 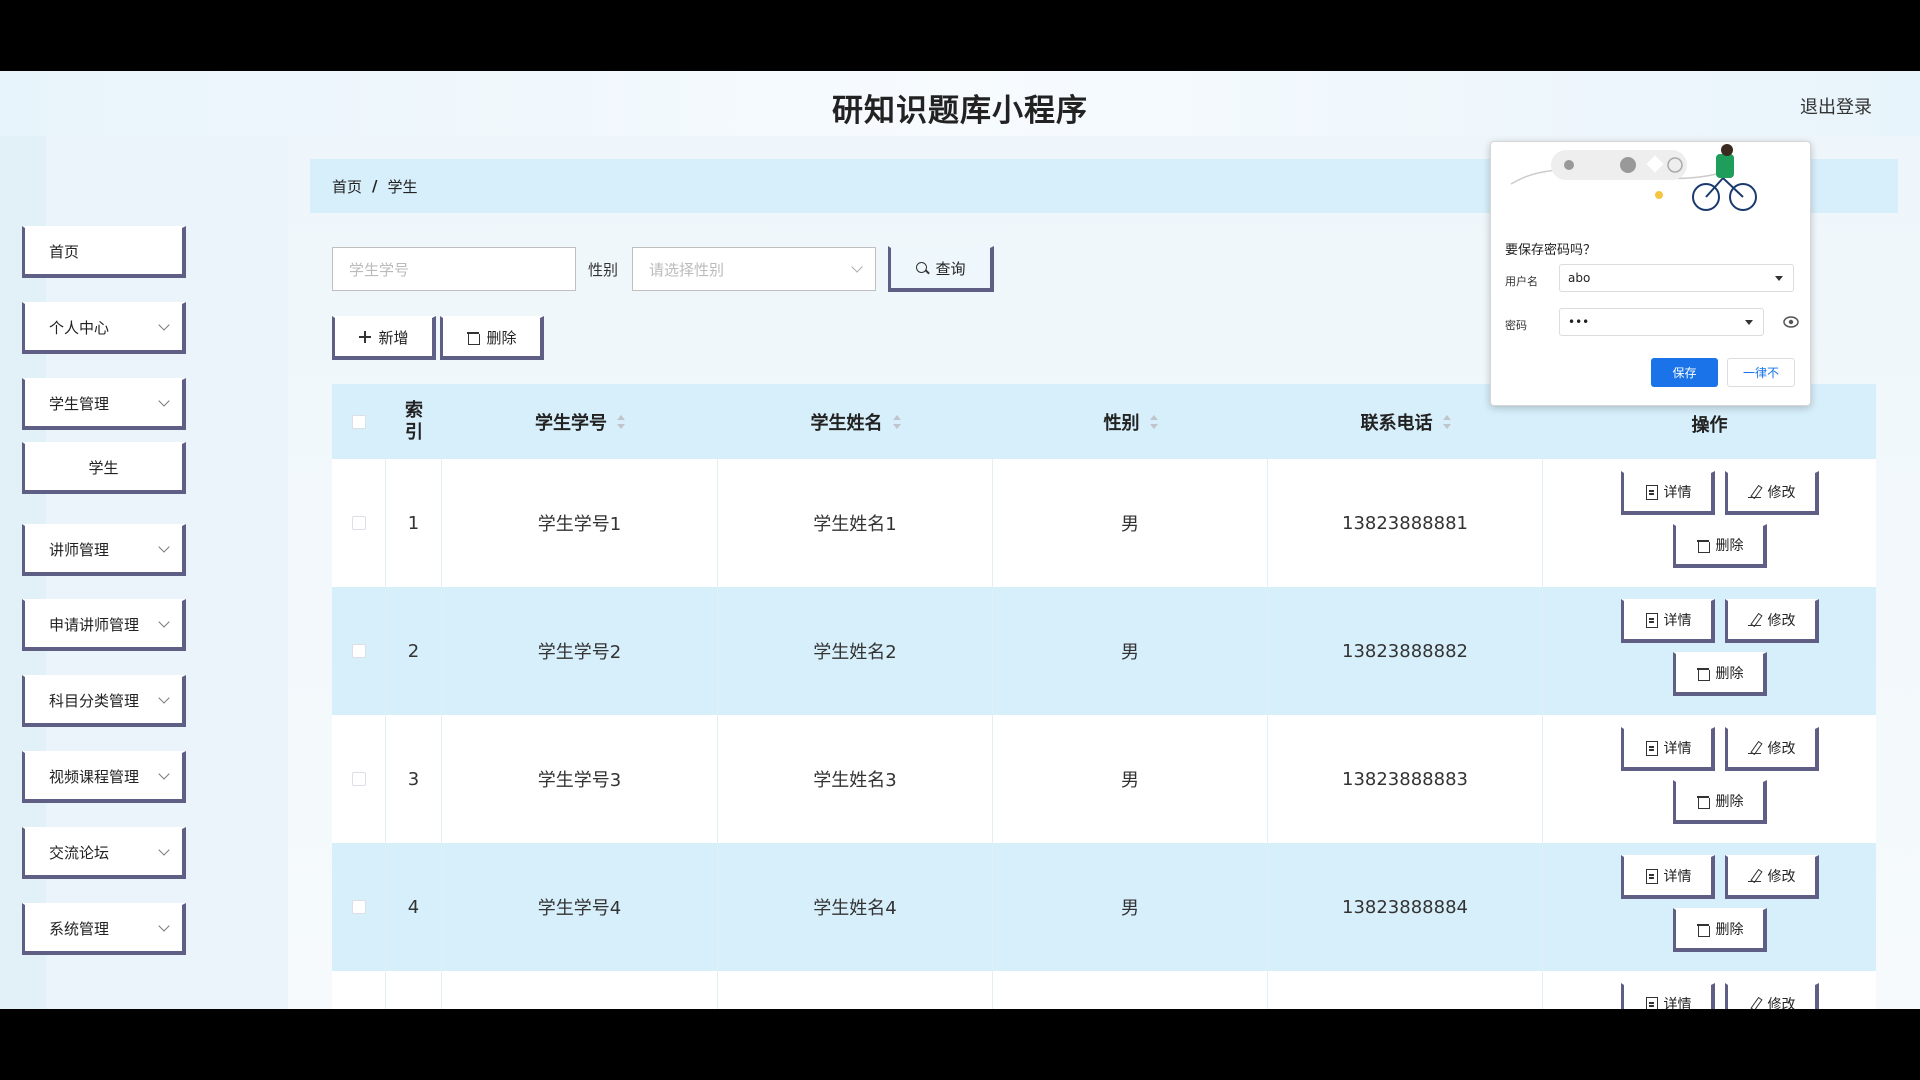 What do you see at coordinates (1761, 372) in the screenshot?
I see `never-save-button: 一律不` at bounding box center [1761, 372].